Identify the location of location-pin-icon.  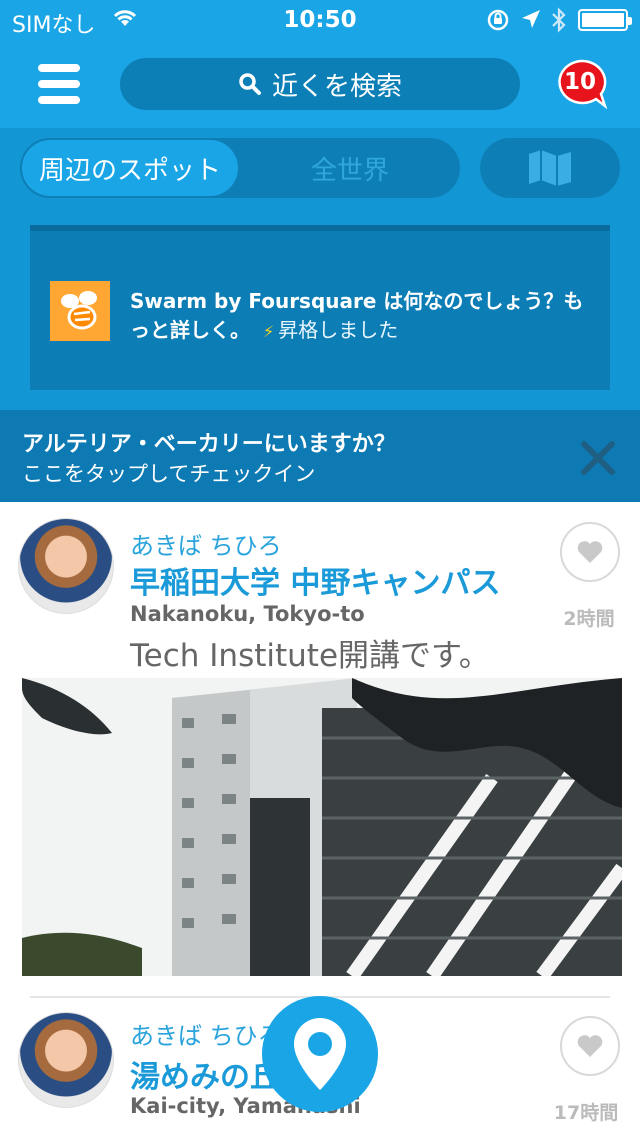
(320, 1054).